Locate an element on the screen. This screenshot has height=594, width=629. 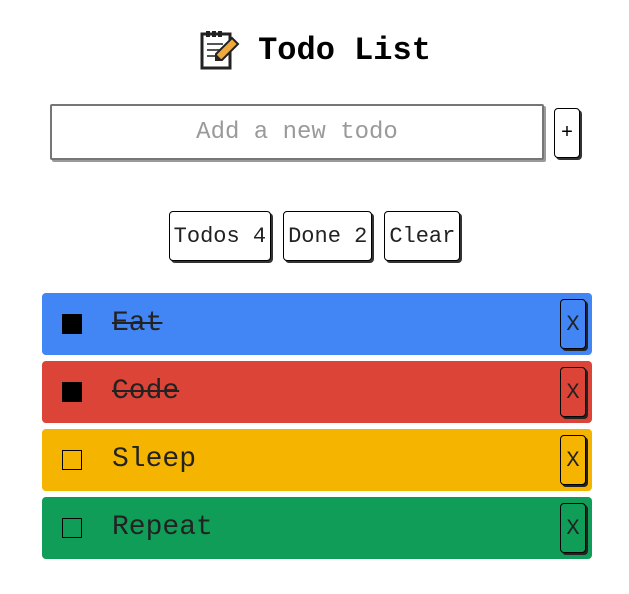
todo-text: Repeat is located at coordinates (162, 527).